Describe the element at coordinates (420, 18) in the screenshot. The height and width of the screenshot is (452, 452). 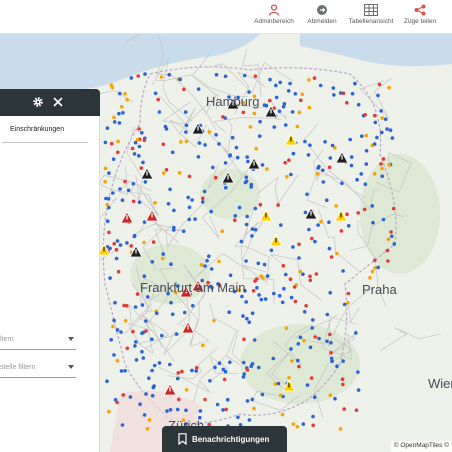
I see `share-trains-button: Züge teilen` at that location.